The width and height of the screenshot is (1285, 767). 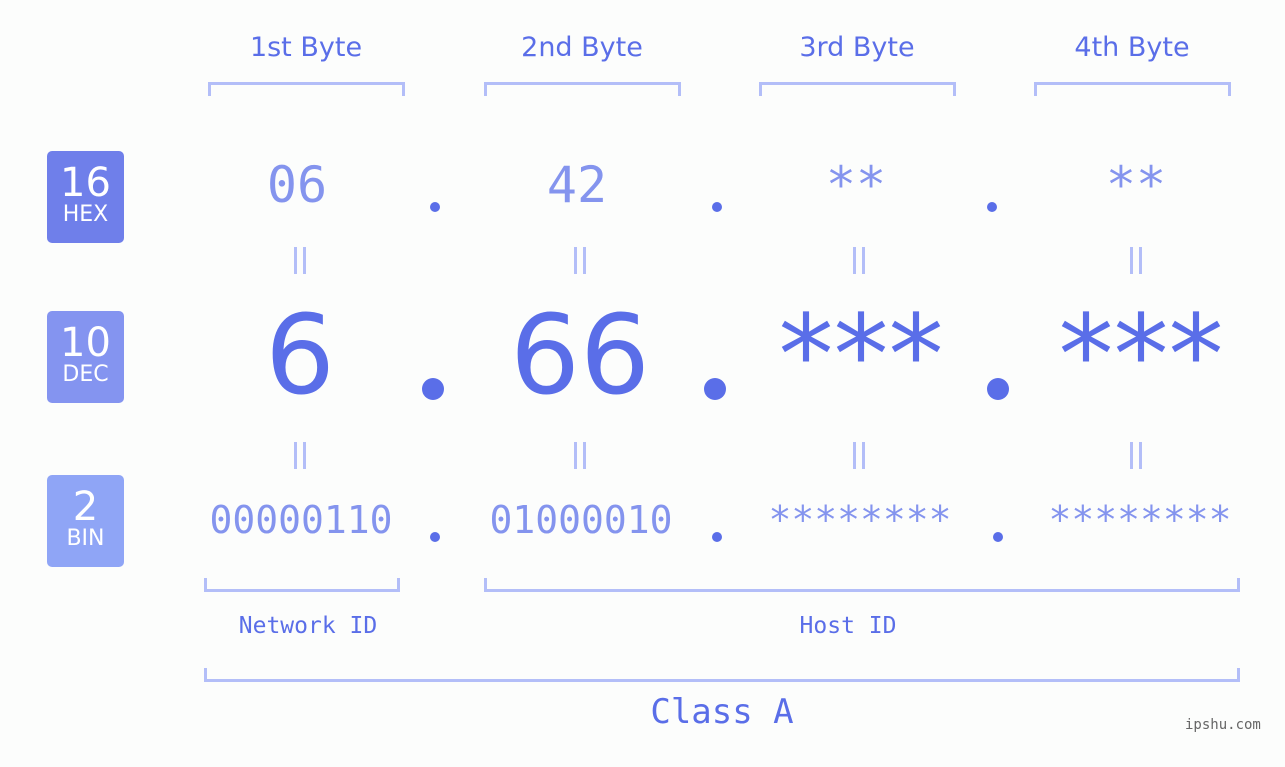 What do you see at coordinates (722, 675) in the screenshot?
I see `class-bracket` at bounding box center [722, 675].